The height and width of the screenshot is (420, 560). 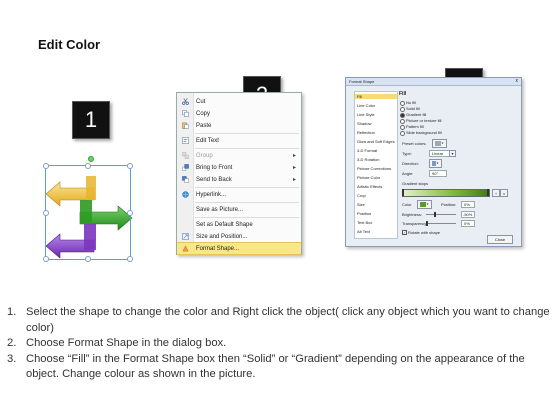 What do you see at coordinates (364, 213) in the screenshot?
I see `sidebar-item-position: Position` at bounding box center [364, 213].